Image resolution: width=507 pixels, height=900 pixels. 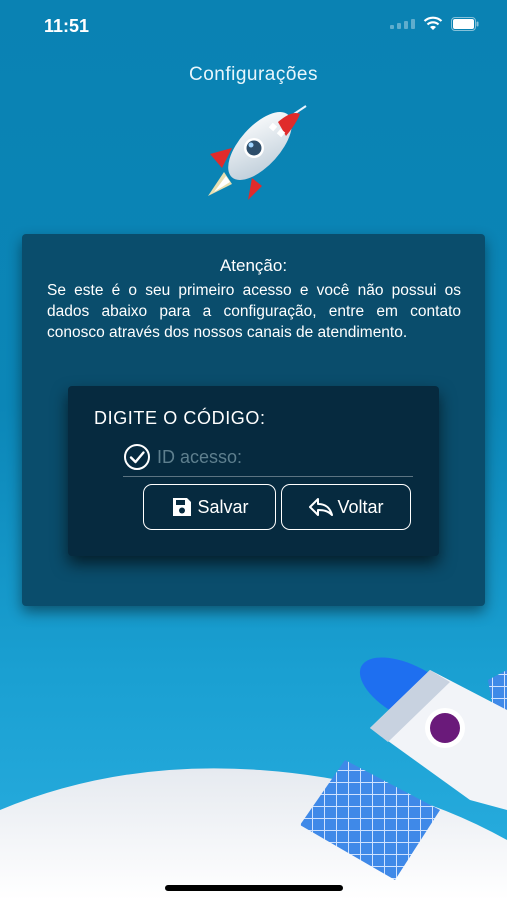 What do you see at coordinates (321, 507) in the screenshot?
I see `back-arrow-icon` at bounding box center [321, 507].